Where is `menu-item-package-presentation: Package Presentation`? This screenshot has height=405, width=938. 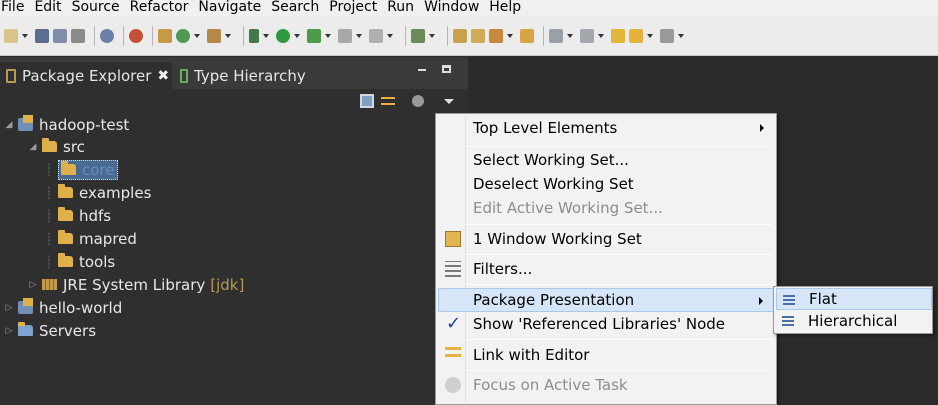
menu-item-package-presentation: Package Presentation is located at coordinates (606, 300).